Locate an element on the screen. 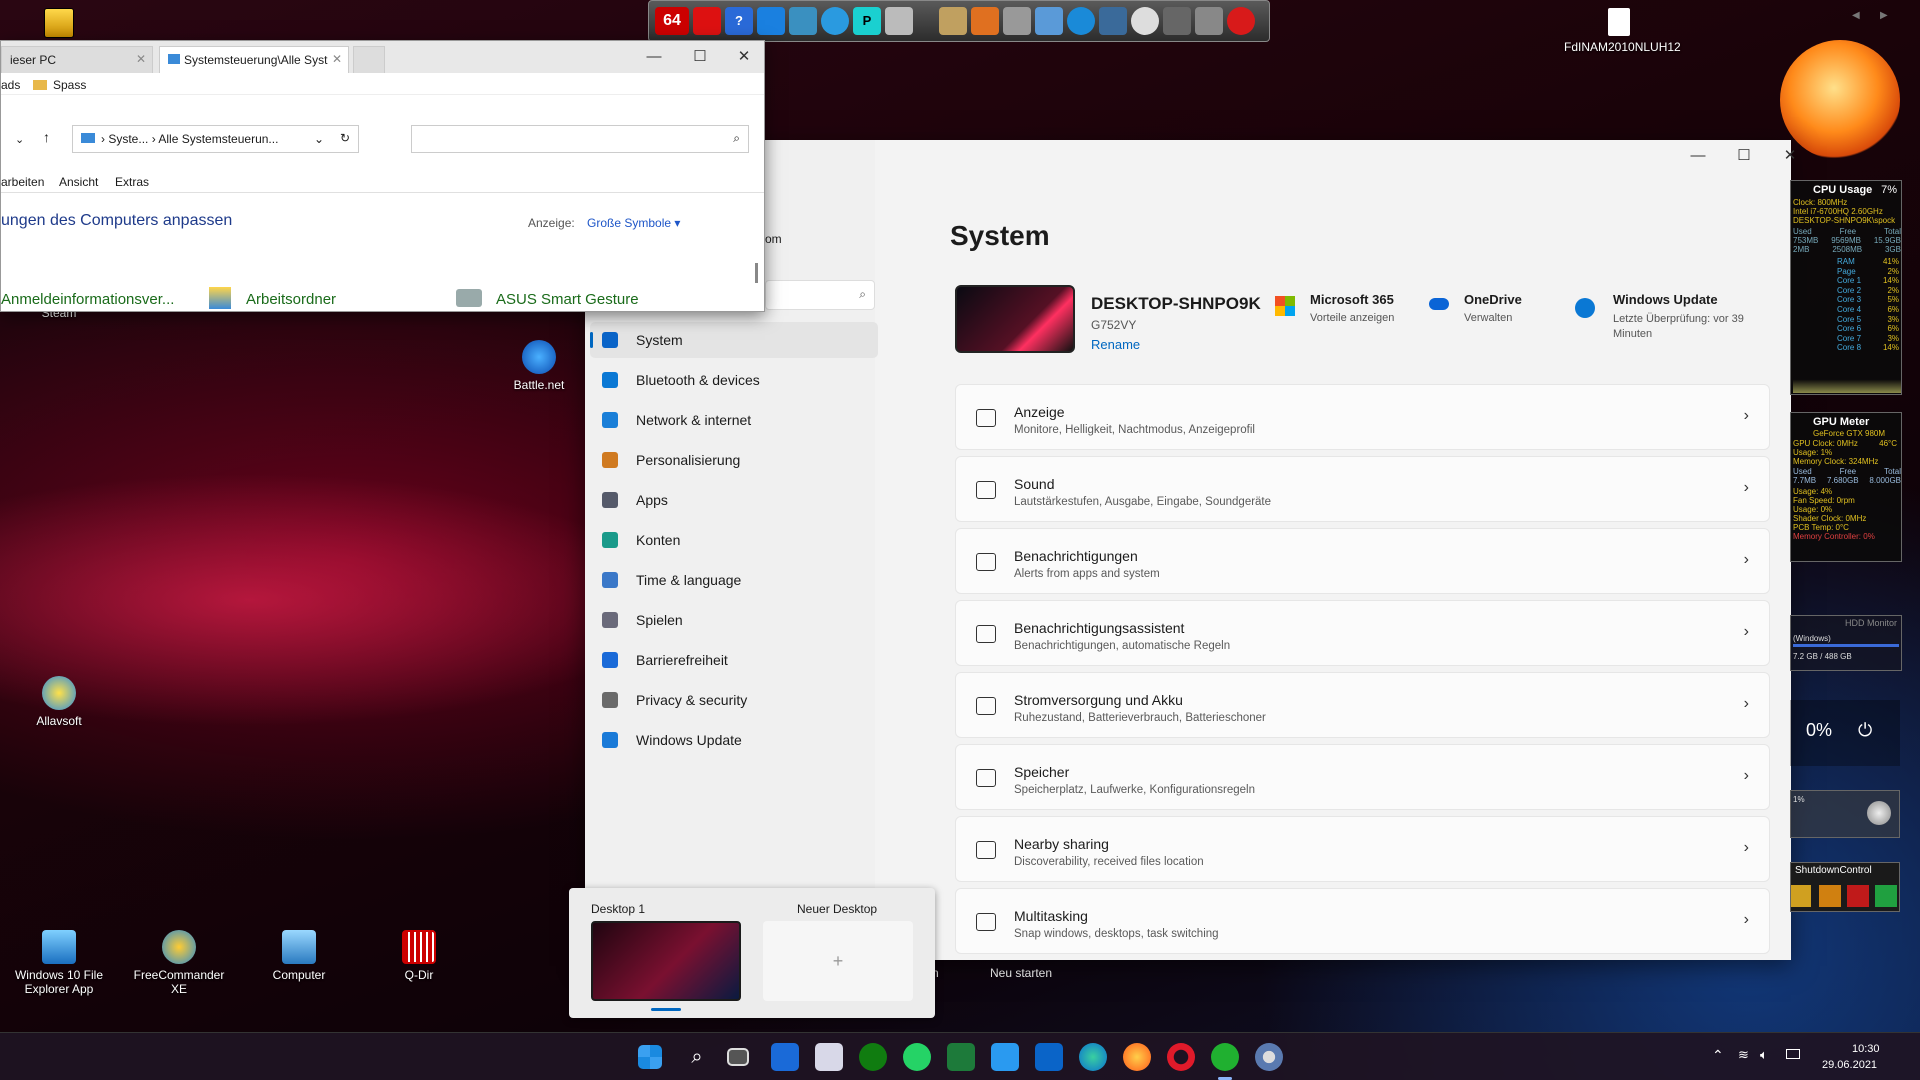  sidebar-item-spielen: Spielen is located at coordinates (734, 620).